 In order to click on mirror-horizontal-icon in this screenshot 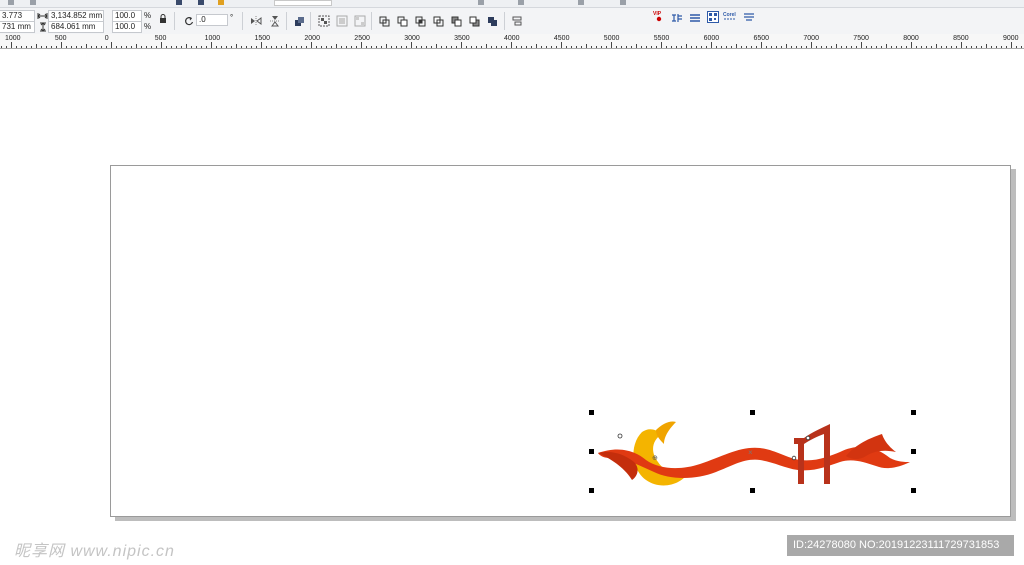, I will do `click(255, 21)`.